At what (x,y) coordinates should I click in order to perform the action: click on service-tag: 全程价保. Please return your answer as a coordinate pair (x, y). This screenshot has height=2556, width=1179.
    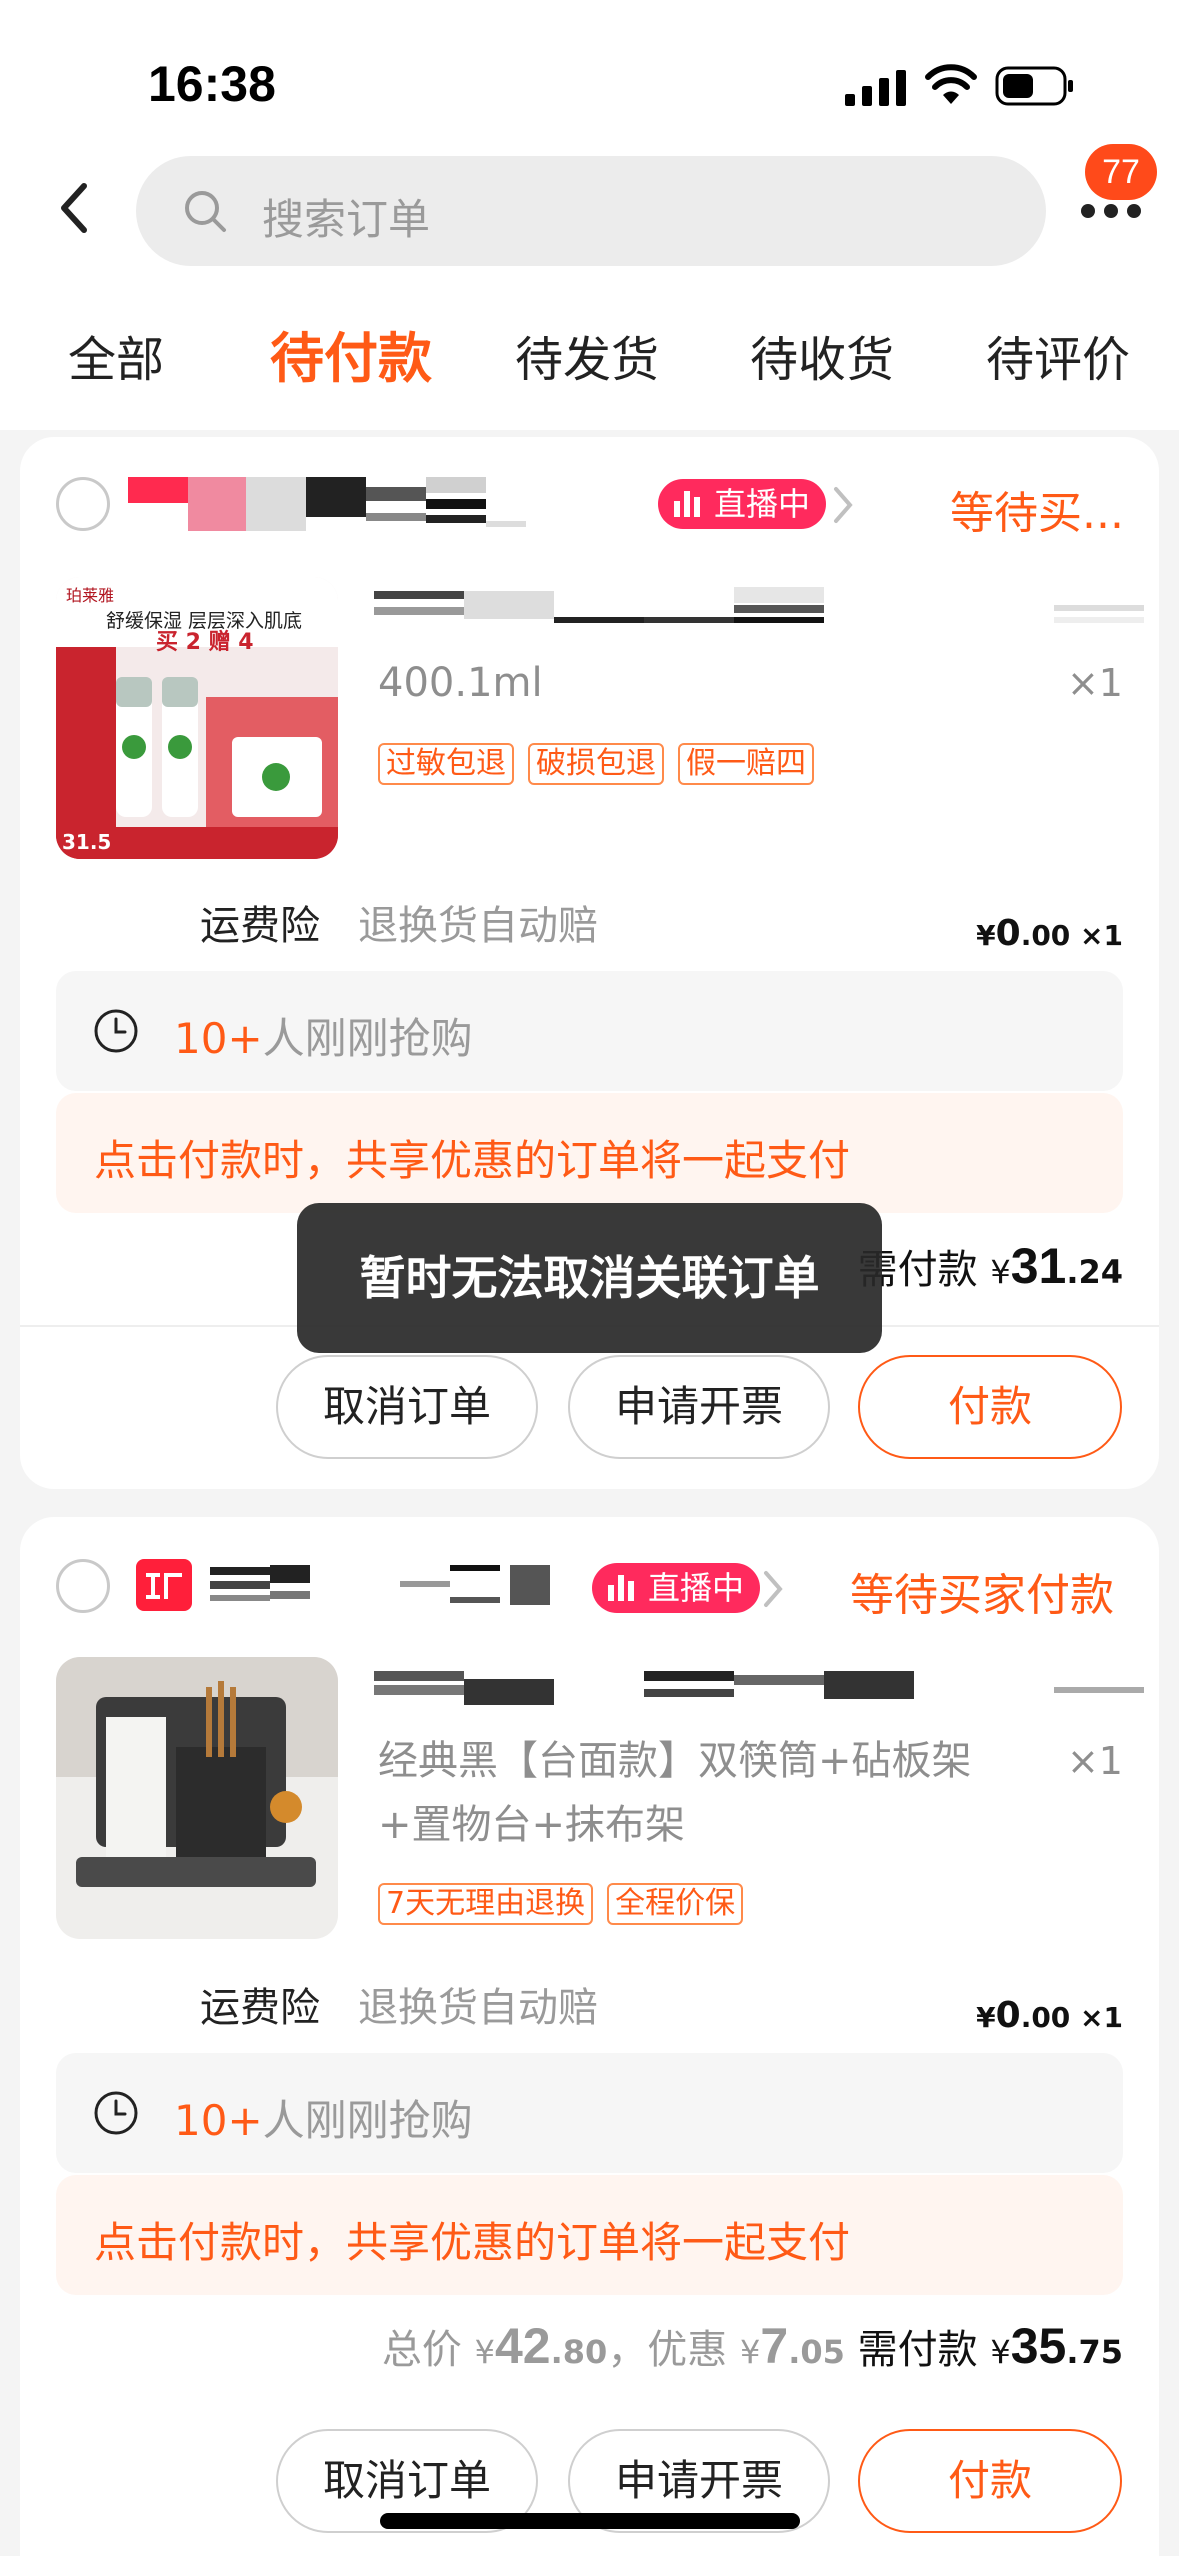
    Looking at the image, I should click on (675, 1904).